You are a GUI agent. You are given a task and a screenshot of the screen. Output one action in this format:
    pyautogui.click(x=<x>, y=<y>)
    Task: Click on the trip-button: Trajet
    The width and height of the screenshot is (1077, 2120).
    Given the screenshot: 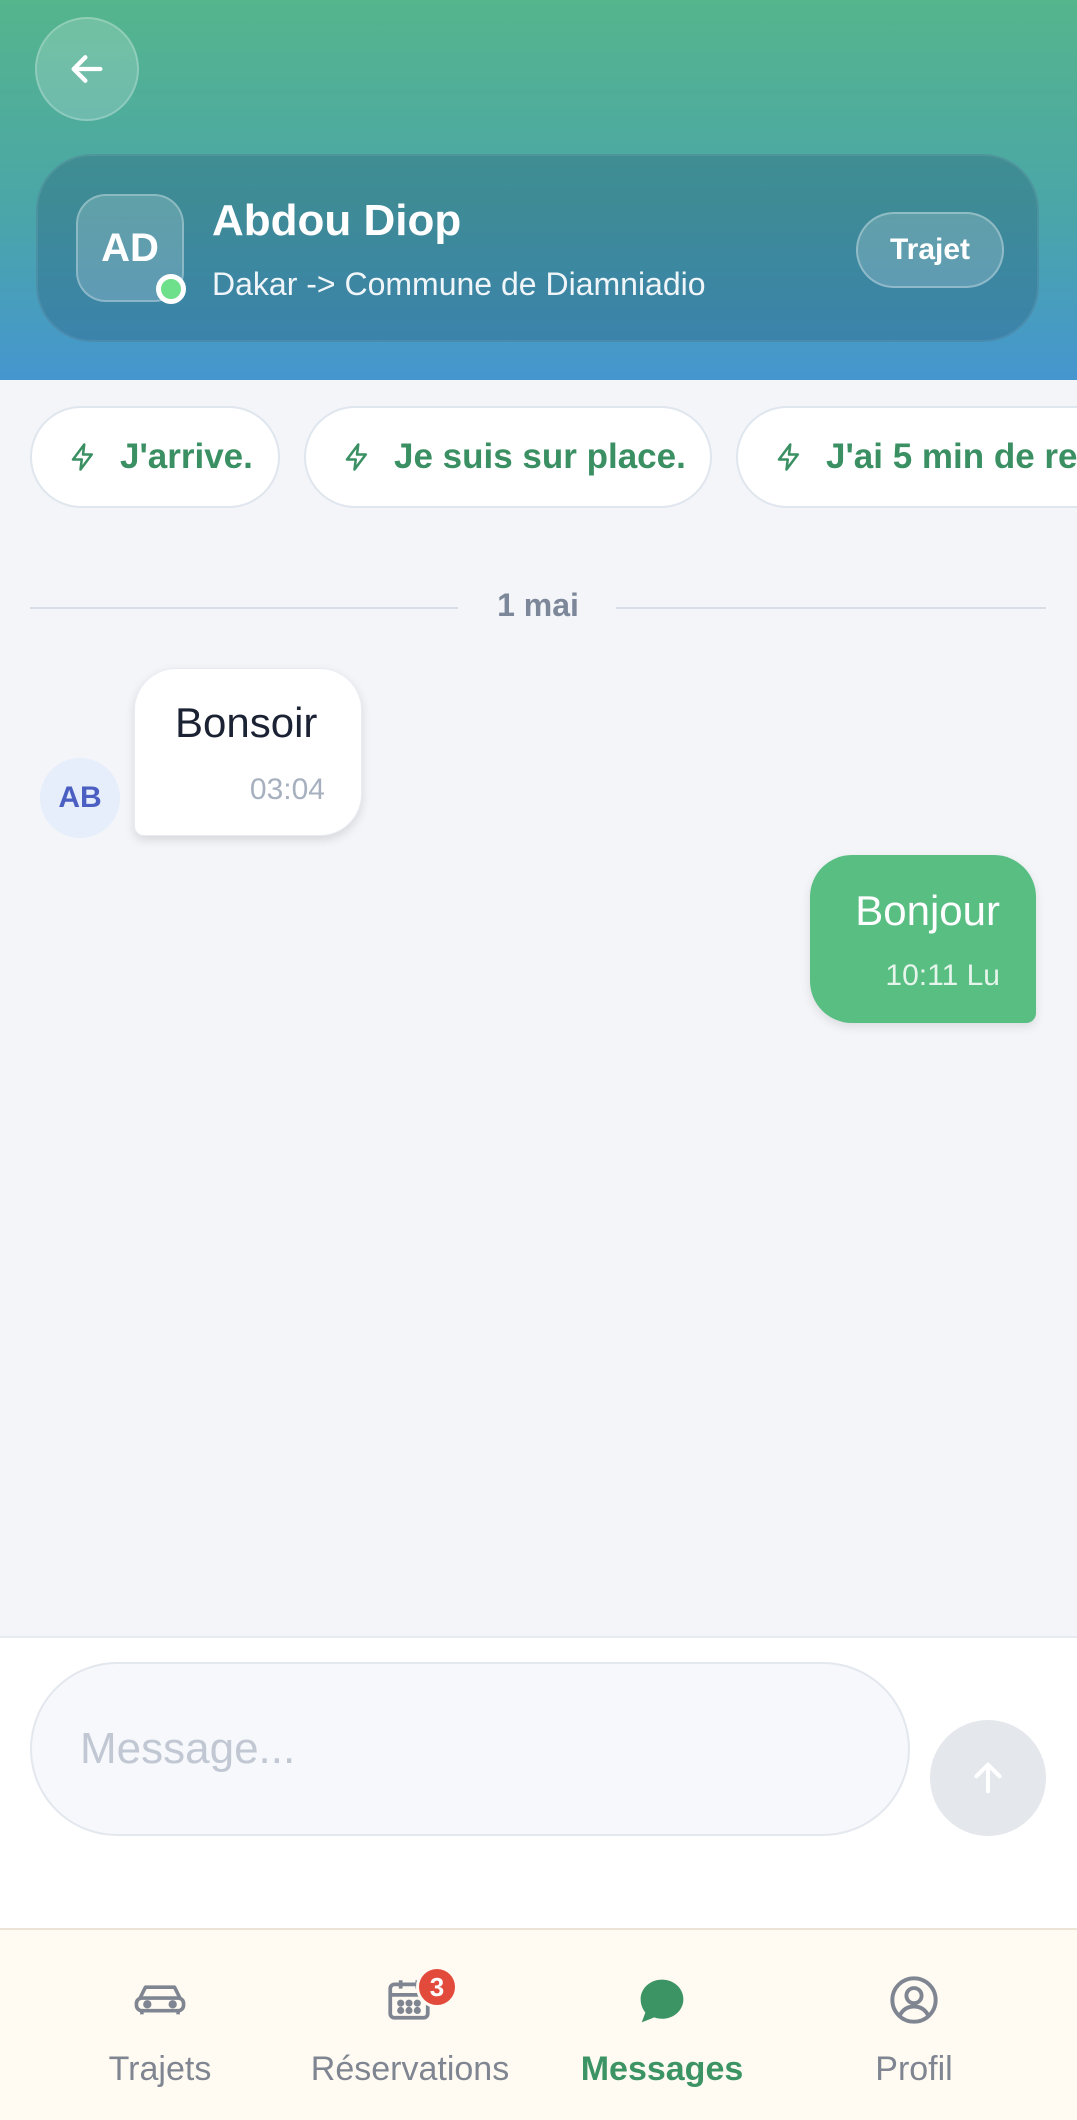 What is the action you would take?
    pyautogui.click(x=930, y=250)
    